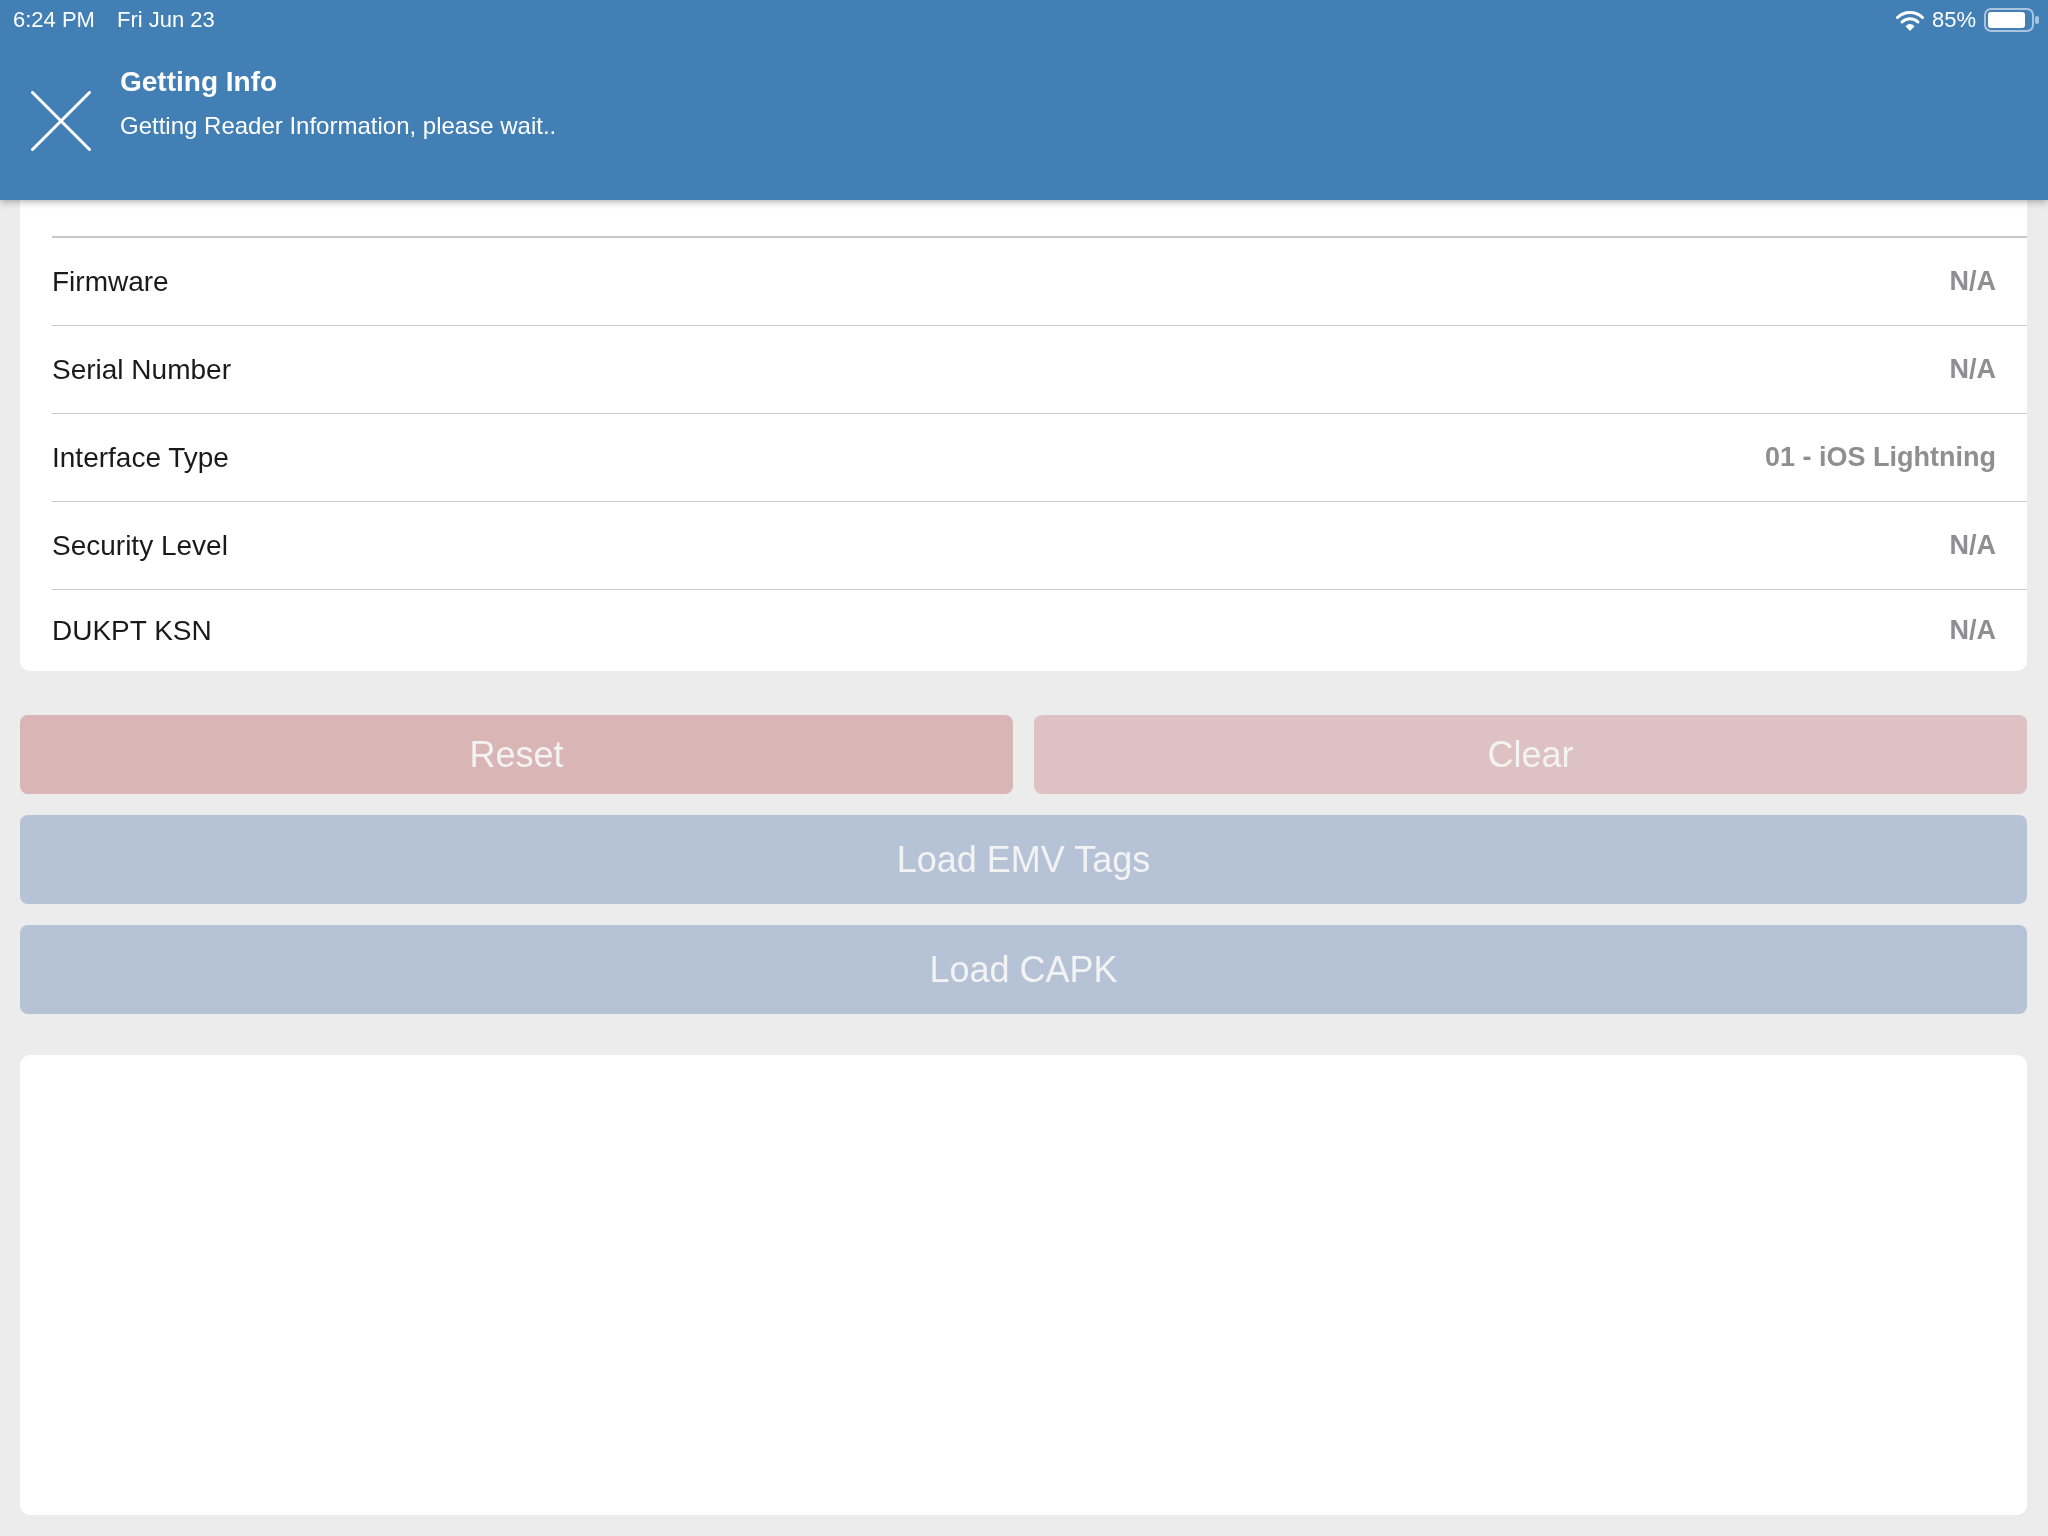 The width and height of the screenshot is (2048, 1536). I want to click on battery-percent: 85%, so click(1953, 20).